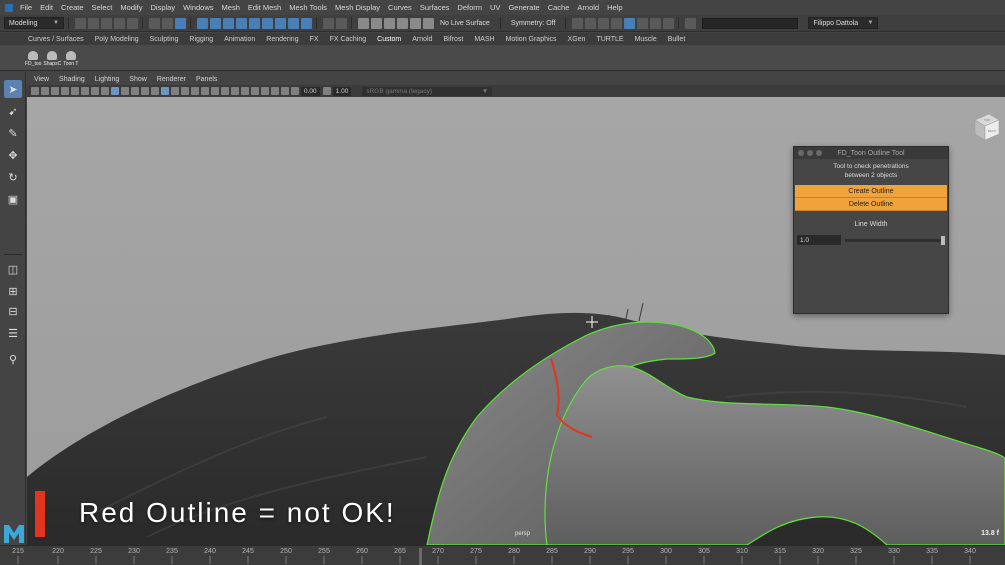 The image size is (1005, 565). Describe the element at coordinates (389, 23) in the screenshot. I see `render-settings-icon` at that location.